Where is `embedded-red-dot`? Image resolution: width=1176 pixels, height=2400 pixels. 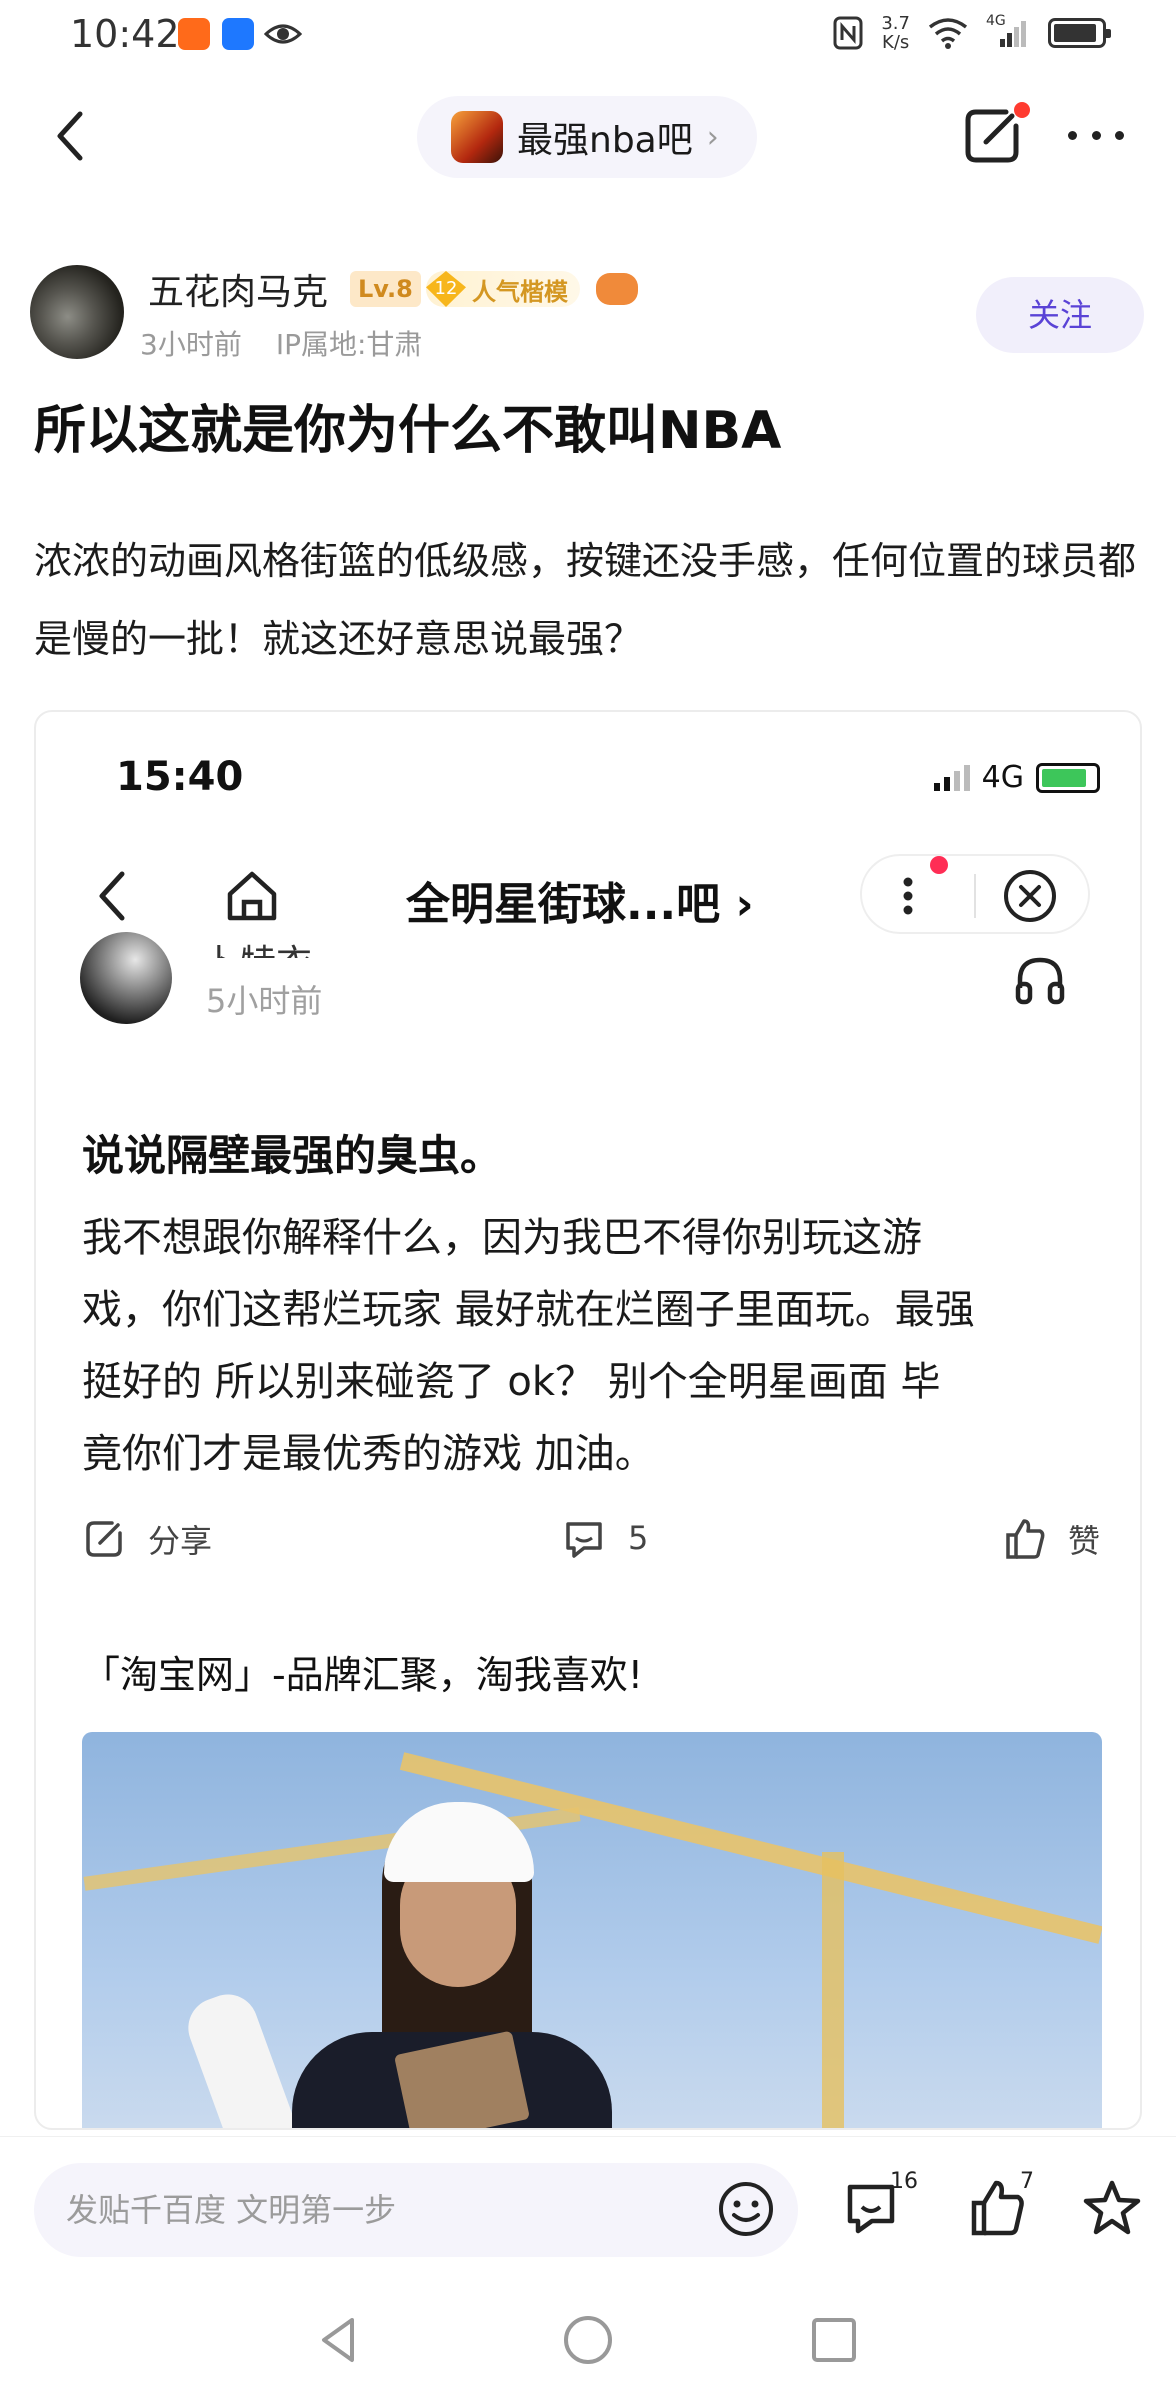
embedded-red-dot is located at coordinates (939, 865).